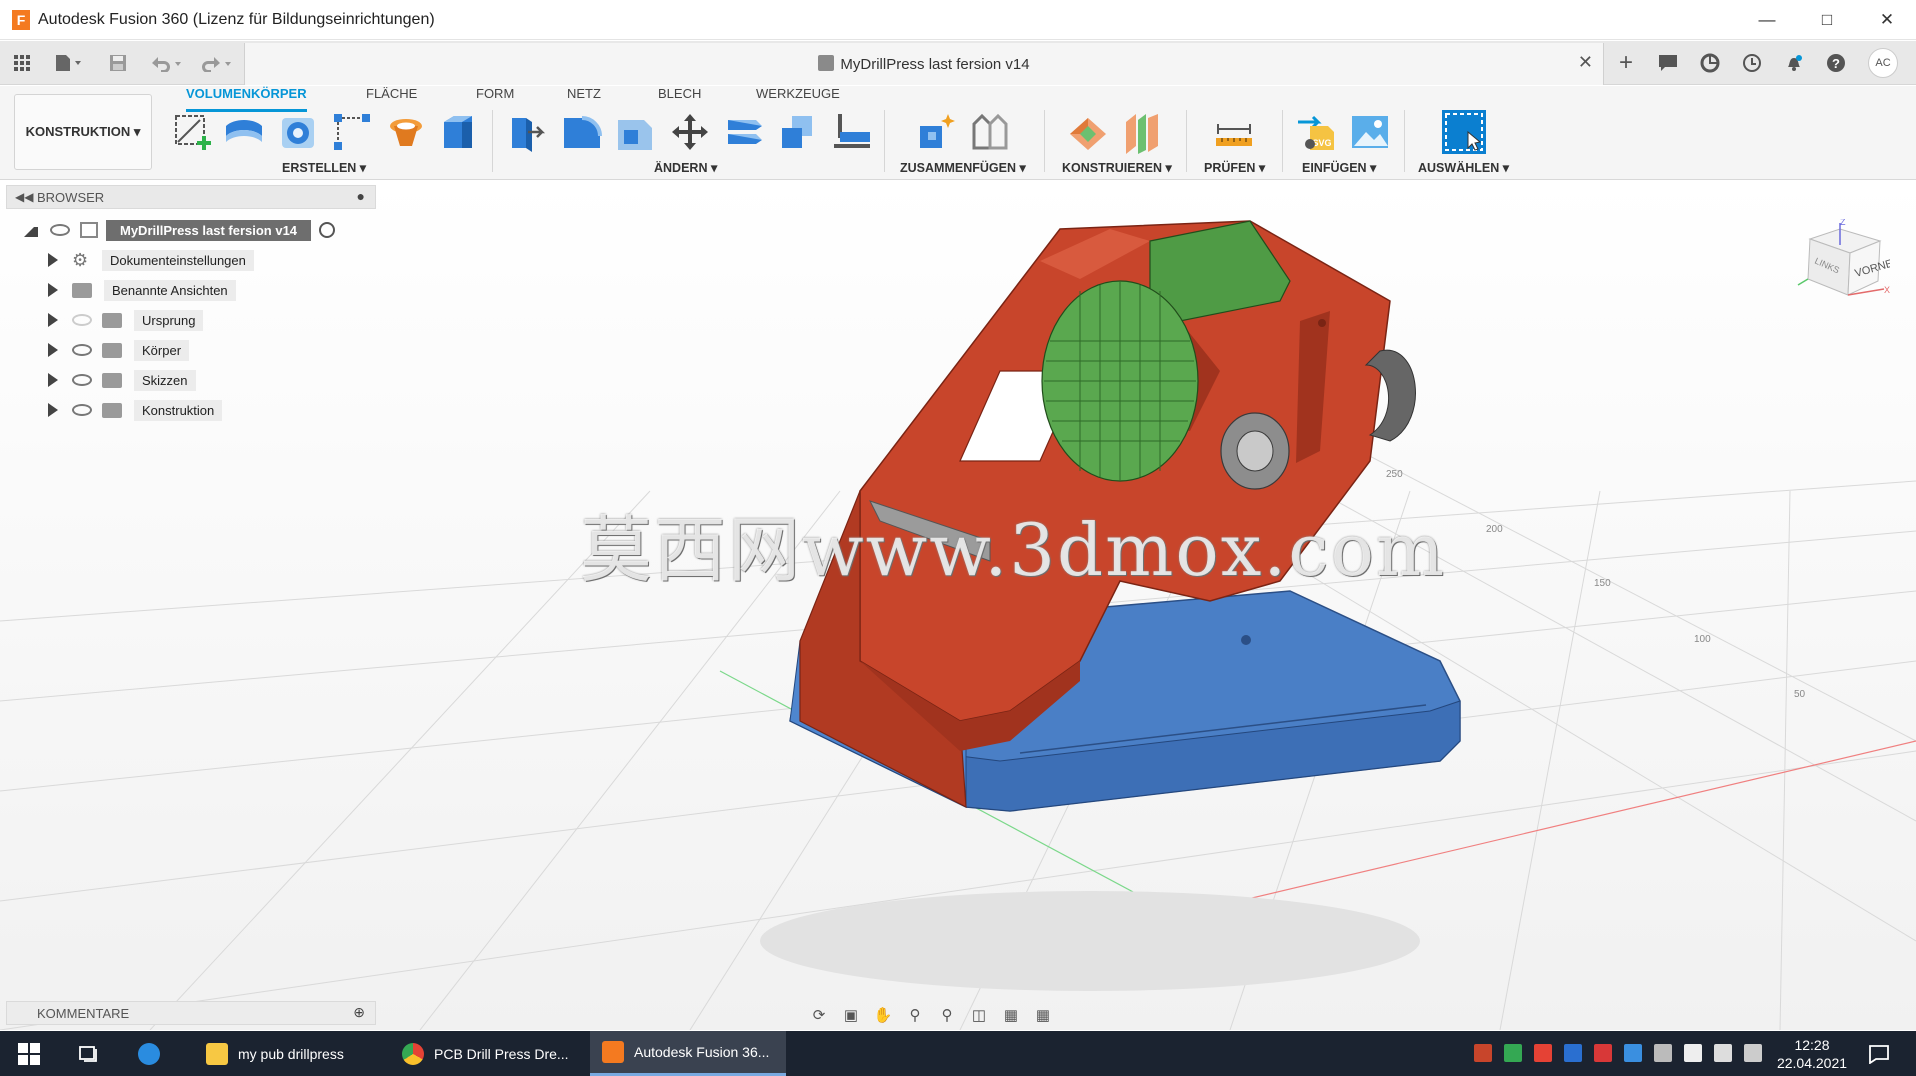  What do you see at coordinates (1043, 1015) in the screenshot?
I see `viewports-icon: ▦` at bounding box center [1043, 1015].